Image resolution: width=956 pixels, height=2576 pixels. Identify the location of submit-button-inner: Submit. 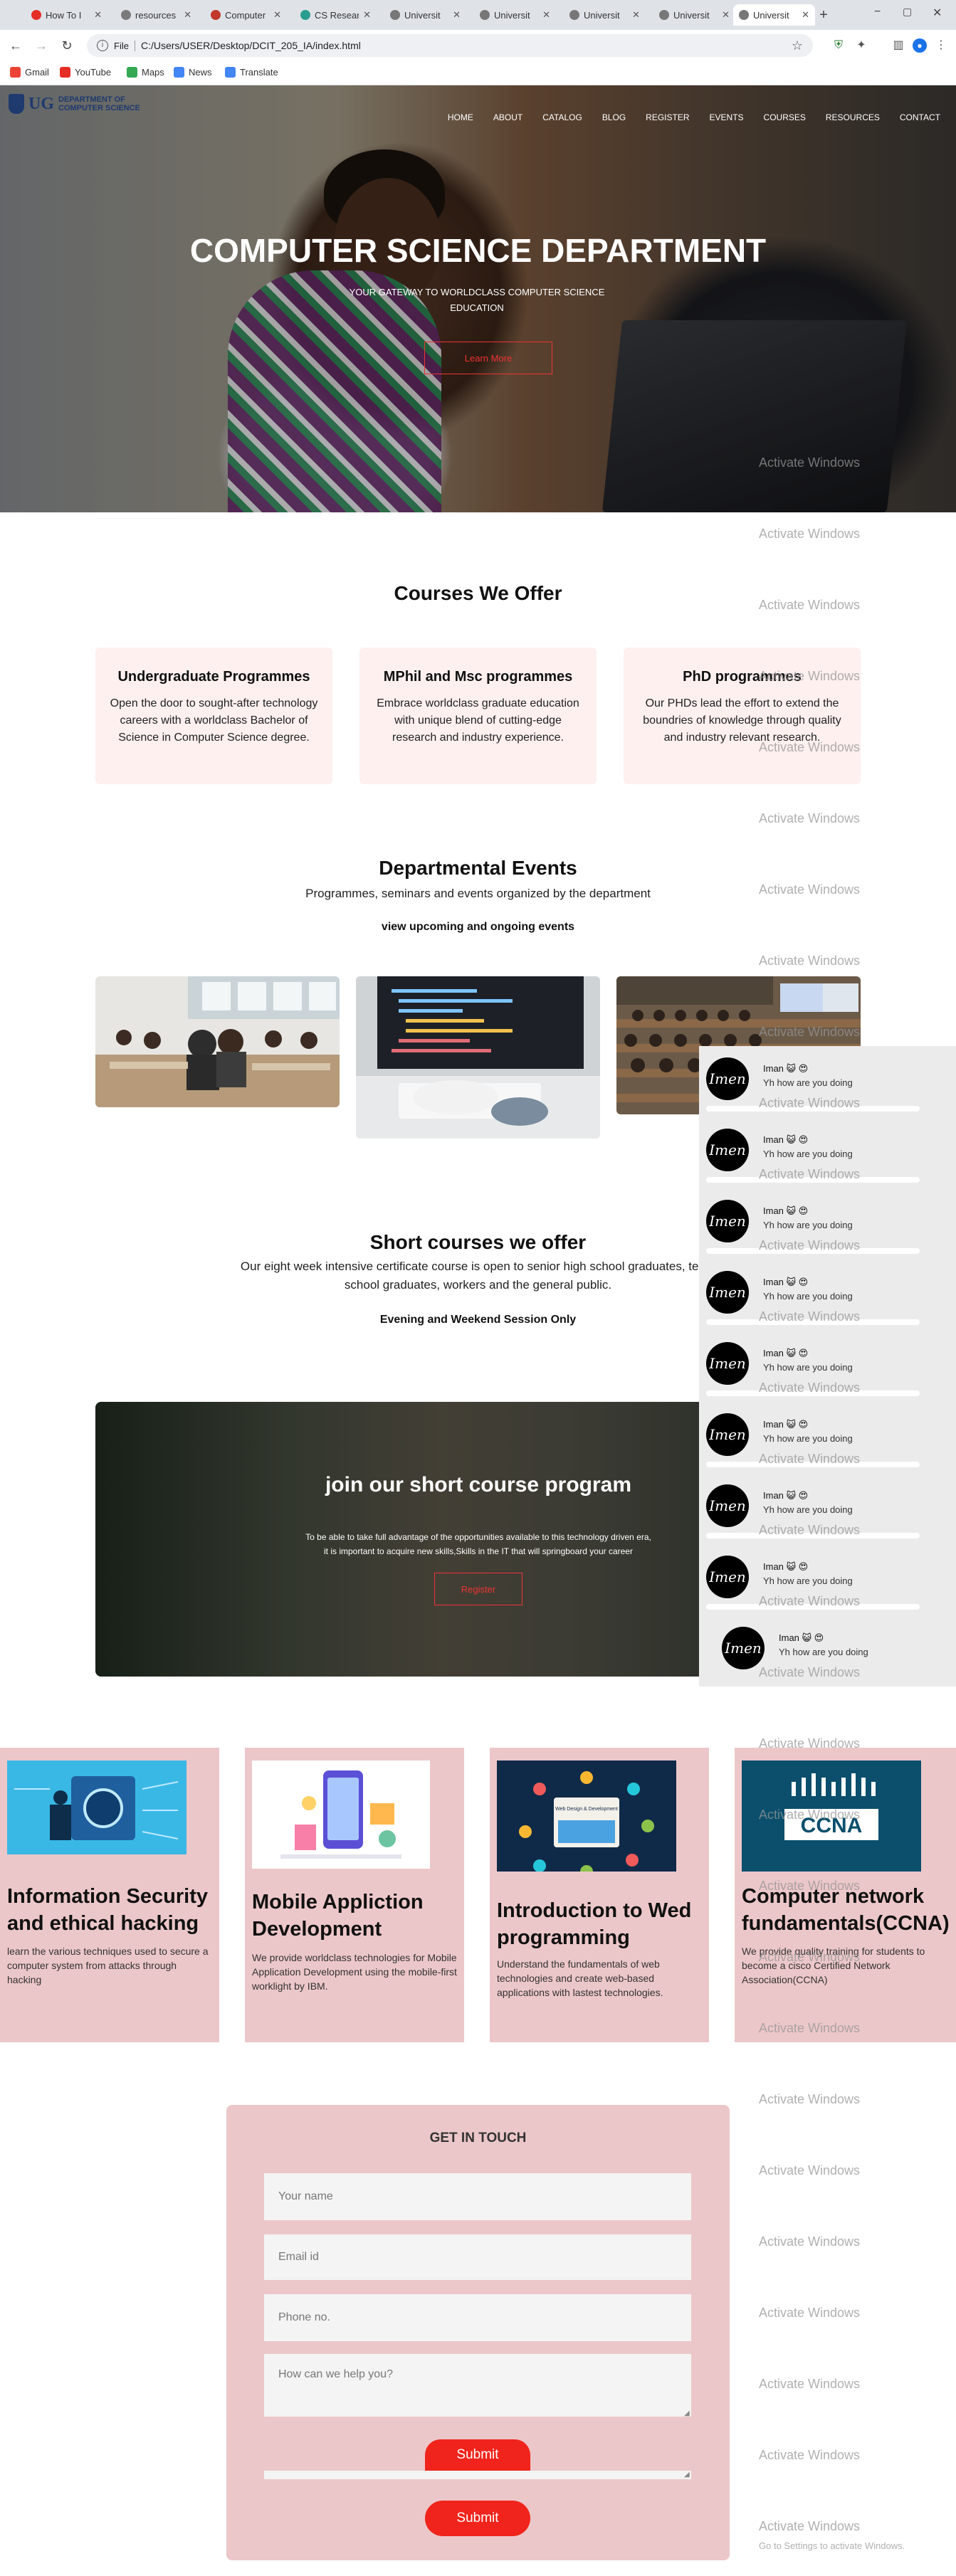
(477, 2455).